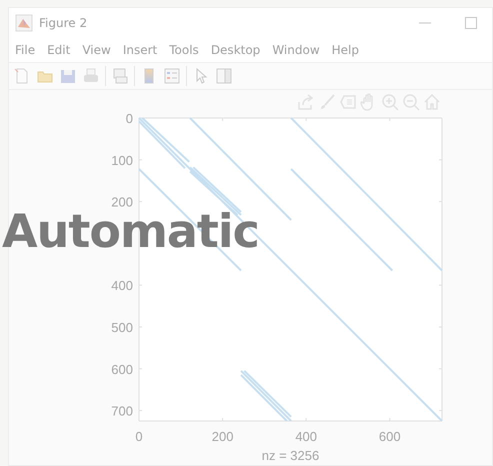  What do you see at coordinates (140, 50) in the screenshot?
I see `menu-item: Insert` at bounding box center [140, 50].